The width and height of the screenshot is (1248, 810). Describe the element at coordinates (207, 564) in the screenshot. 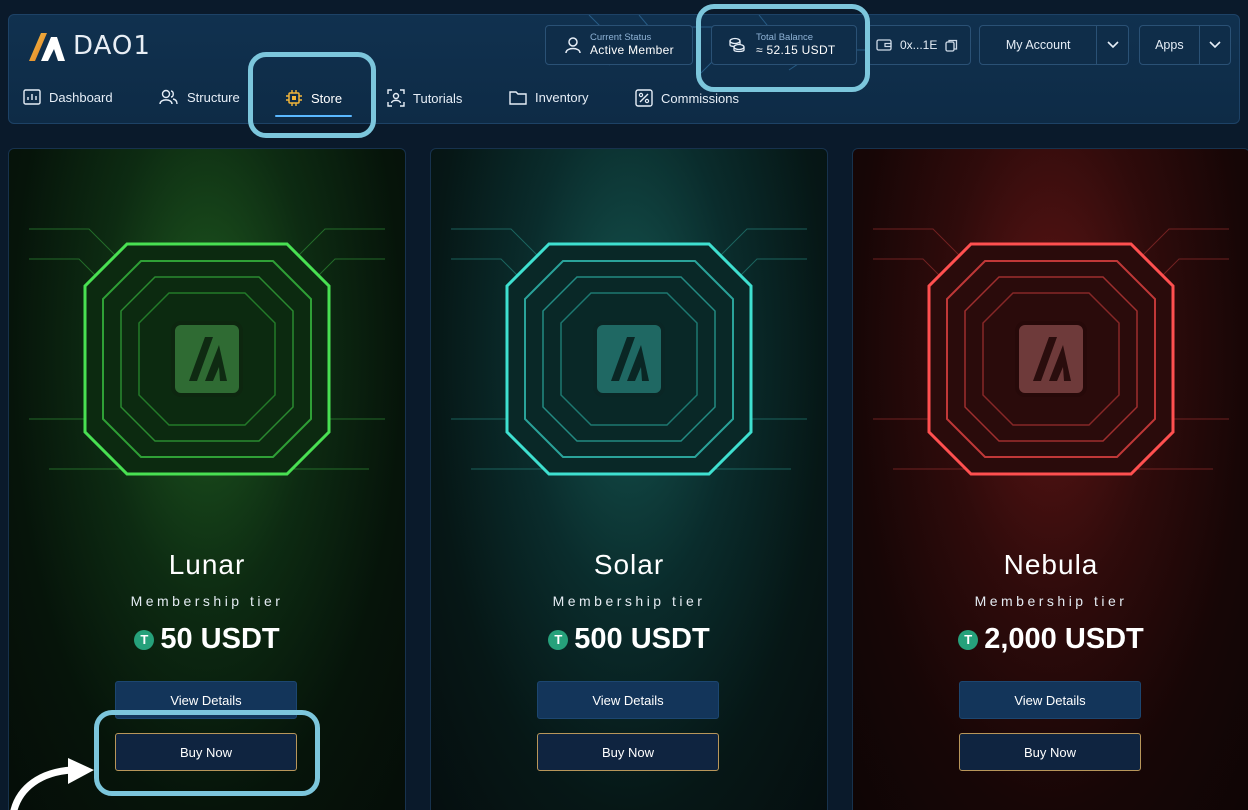

I see `tier-name: Lunar` at that location.